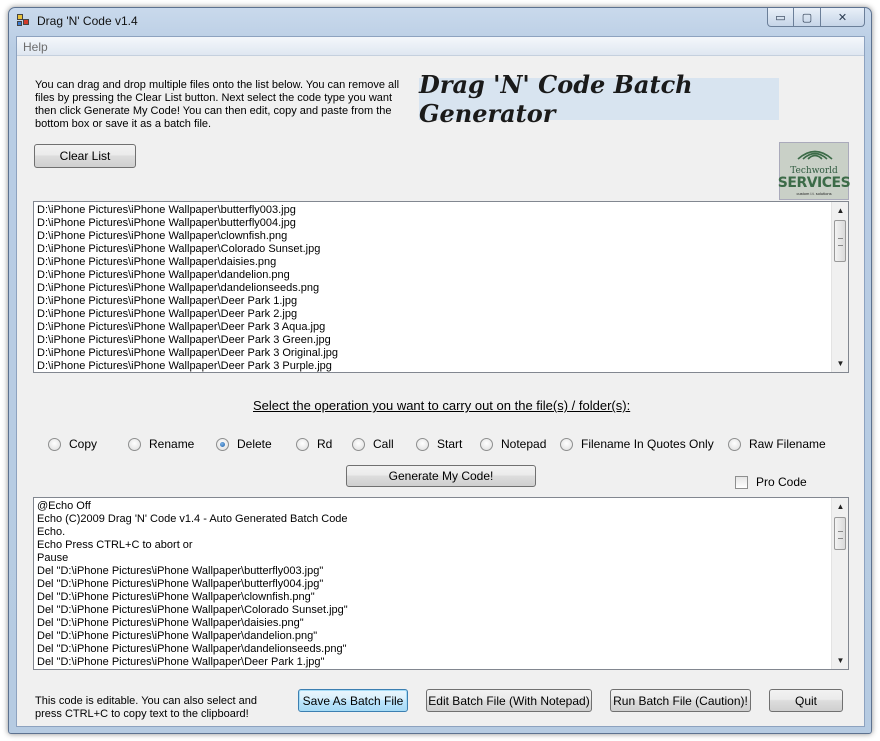 The width and height of the screenshot is (880, 741). I want to click on radio-label: Raw Filename, so click(787, 444).